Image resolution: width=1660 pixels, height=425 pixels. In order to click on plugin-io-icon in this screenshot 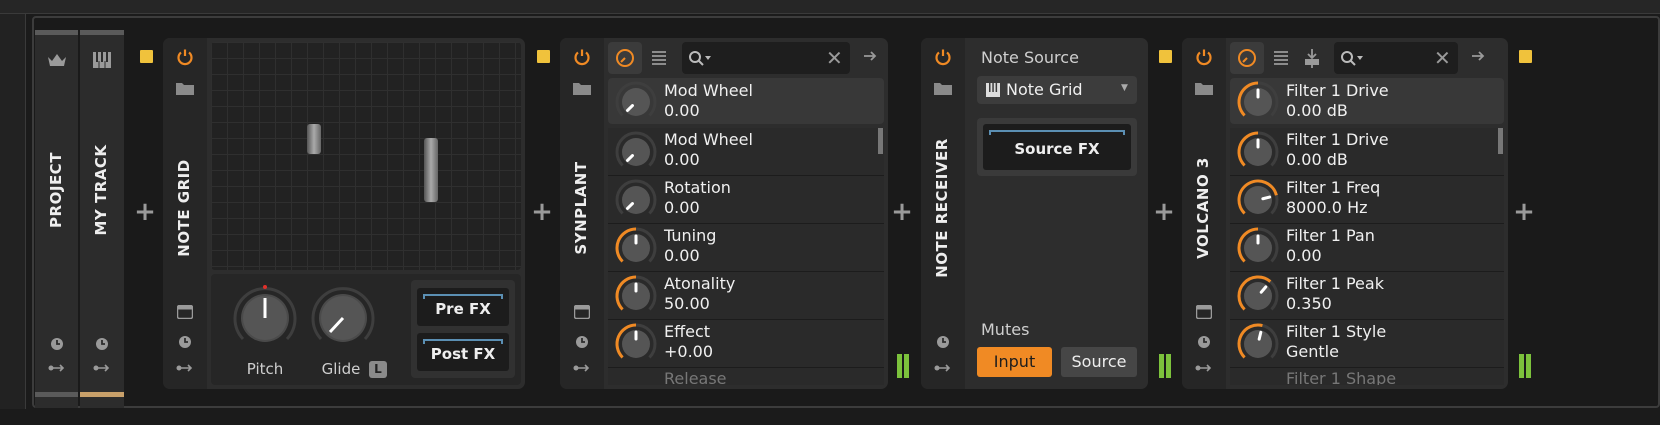, I will do `click(1312, 58)`.